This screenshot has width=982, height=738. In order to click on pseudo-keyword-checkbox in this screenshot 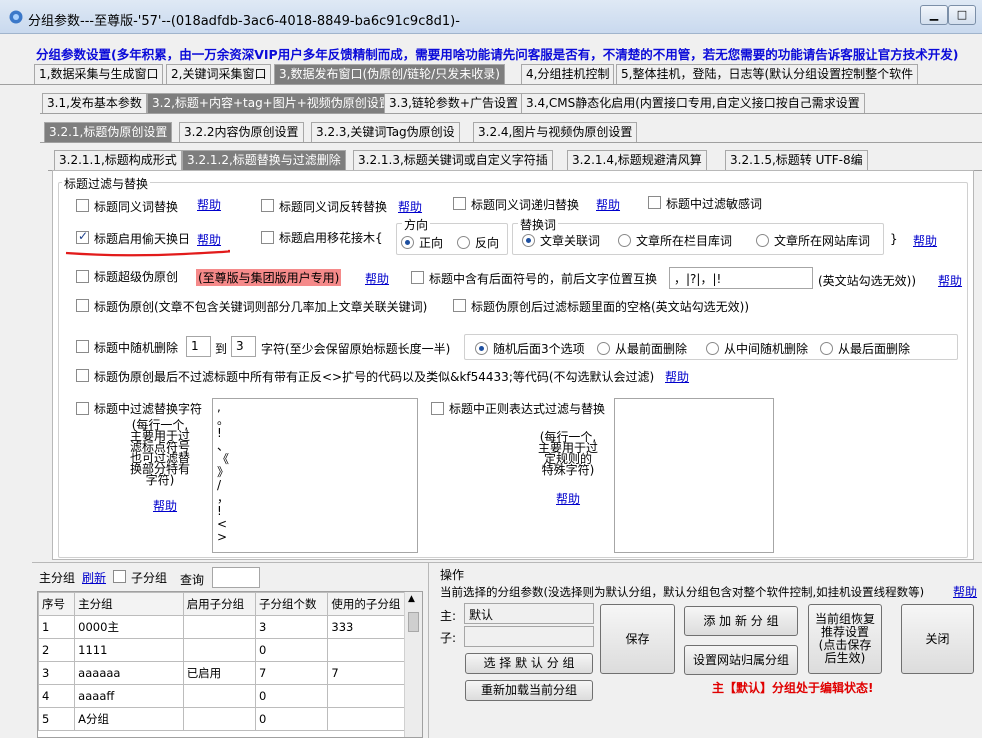, I will do `click(82, 305)`.